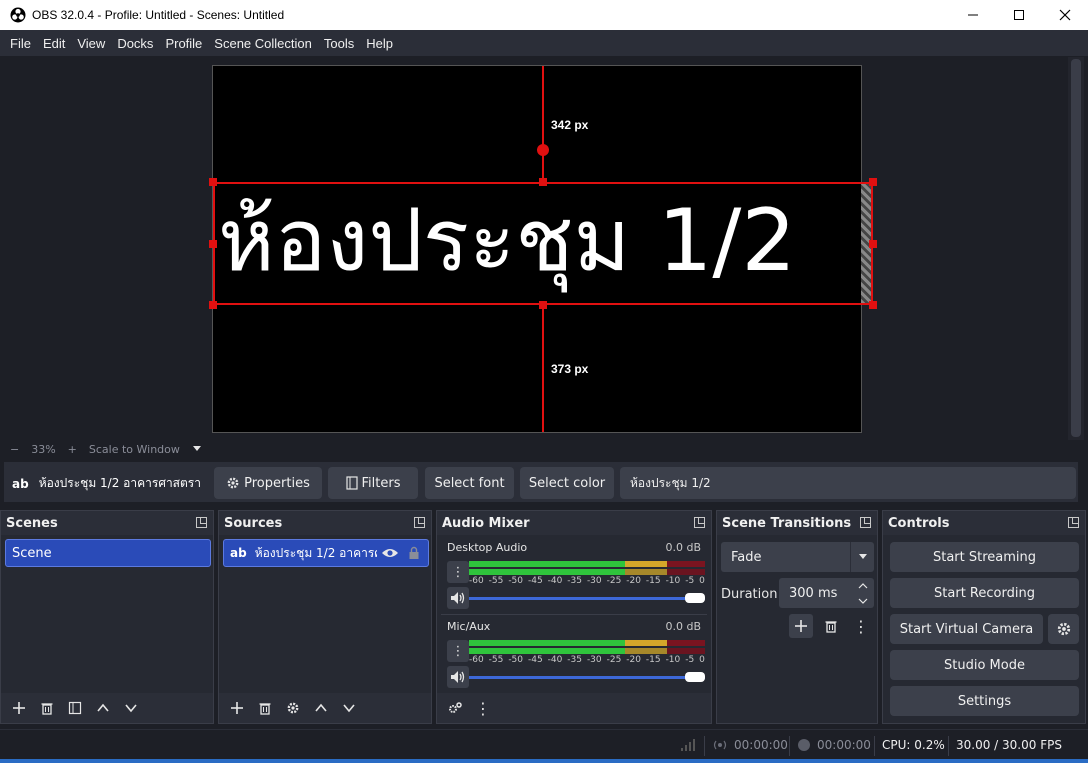 The width and height of the screenshot is (1088, 763). I want to click on advanced-audio-icon, so click(455, 708).